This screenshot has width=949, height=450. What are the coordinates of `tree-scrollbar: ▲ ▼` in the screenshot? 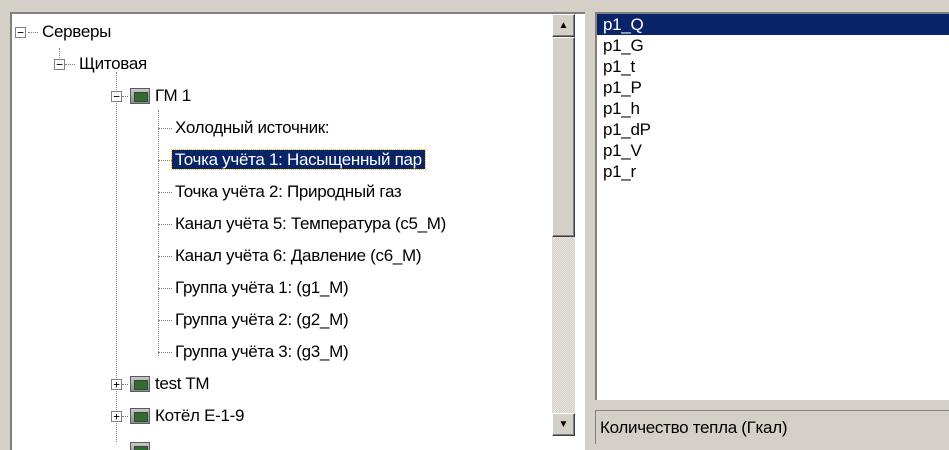 It's located at (563, 225).